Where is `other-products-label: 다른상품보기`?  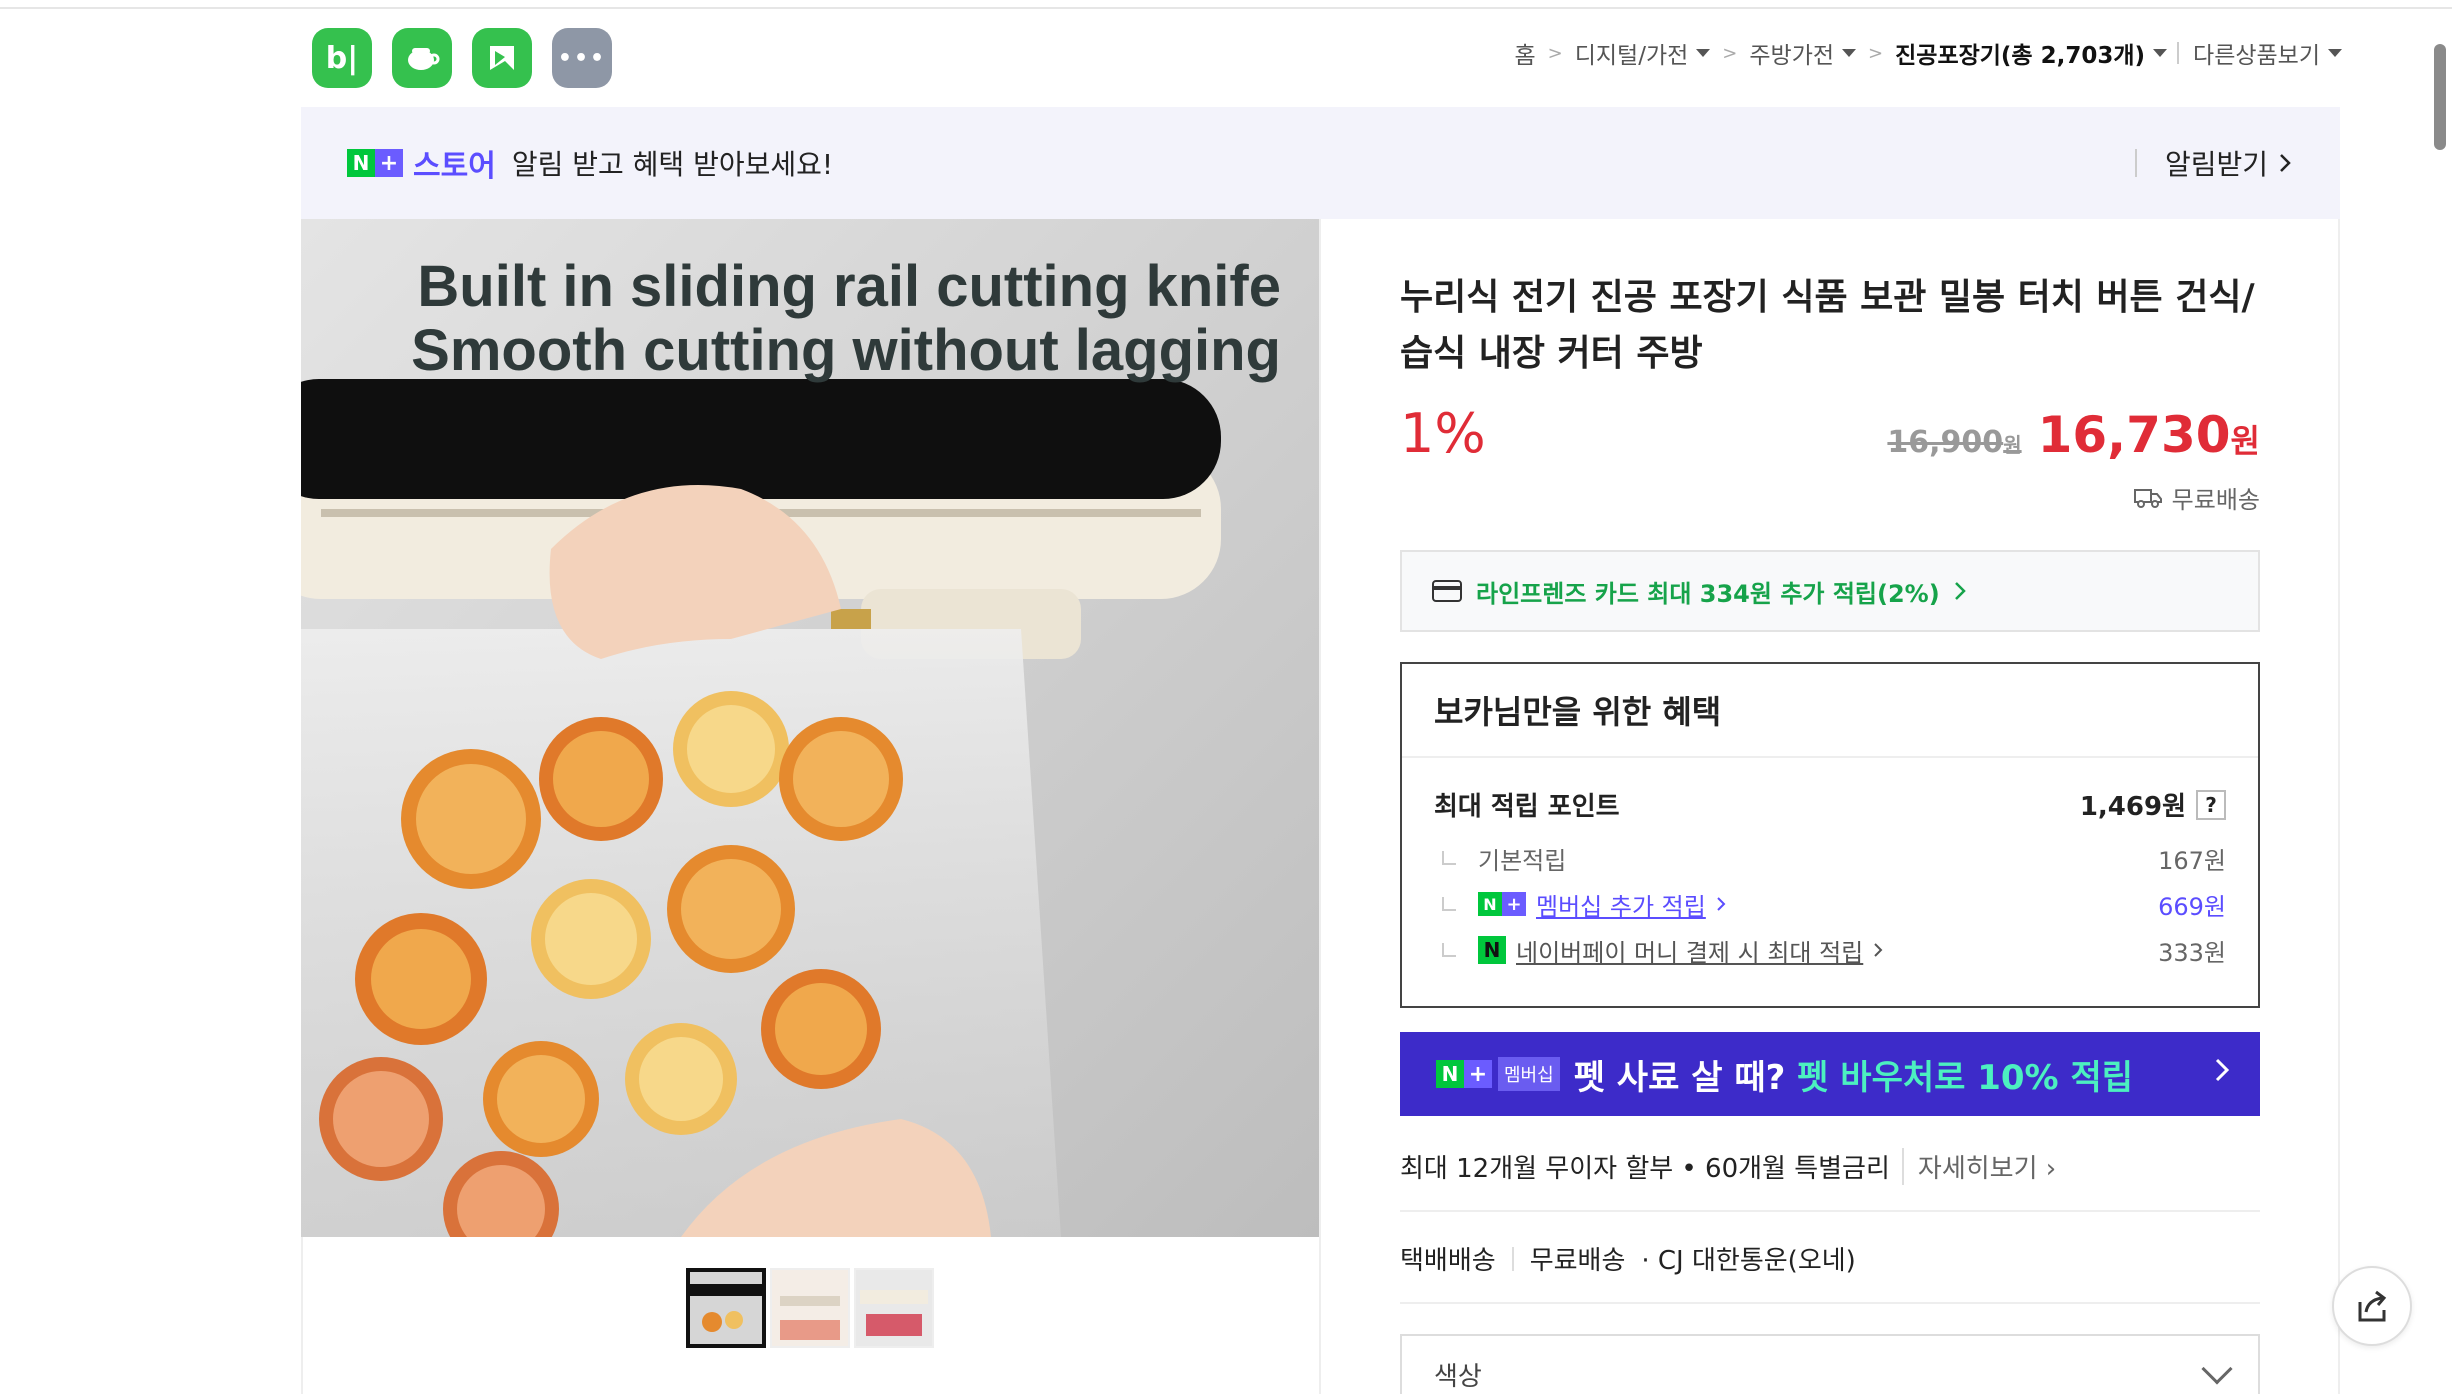
other-products-label: 다른상품보기 is located at coordinates (2256, 56).